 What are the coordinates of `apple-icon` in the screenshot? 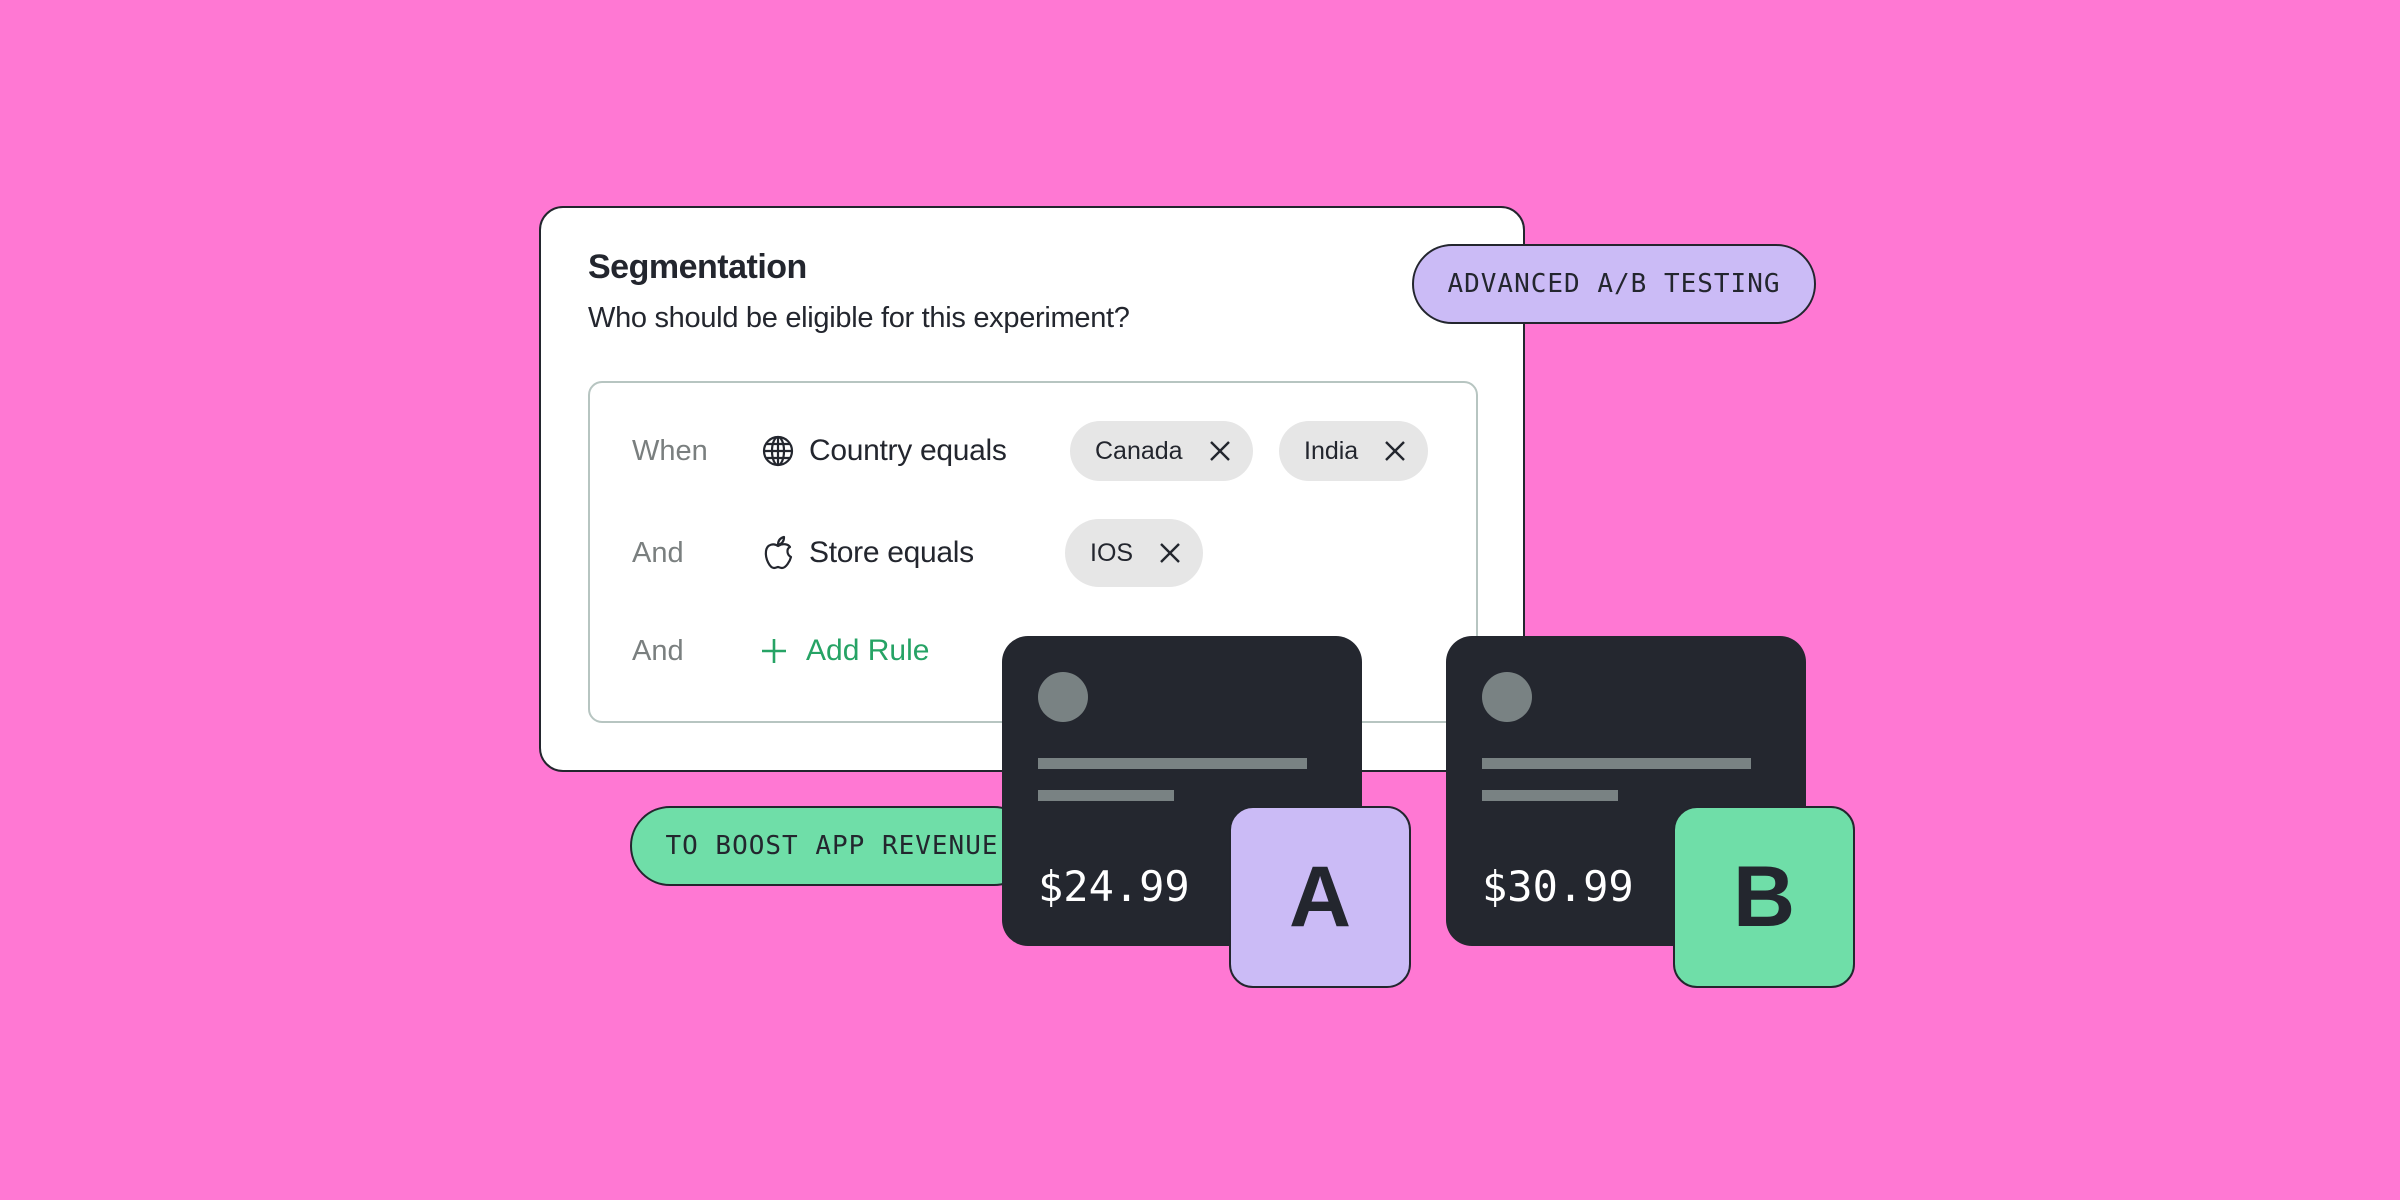 It's located at (778, 553).